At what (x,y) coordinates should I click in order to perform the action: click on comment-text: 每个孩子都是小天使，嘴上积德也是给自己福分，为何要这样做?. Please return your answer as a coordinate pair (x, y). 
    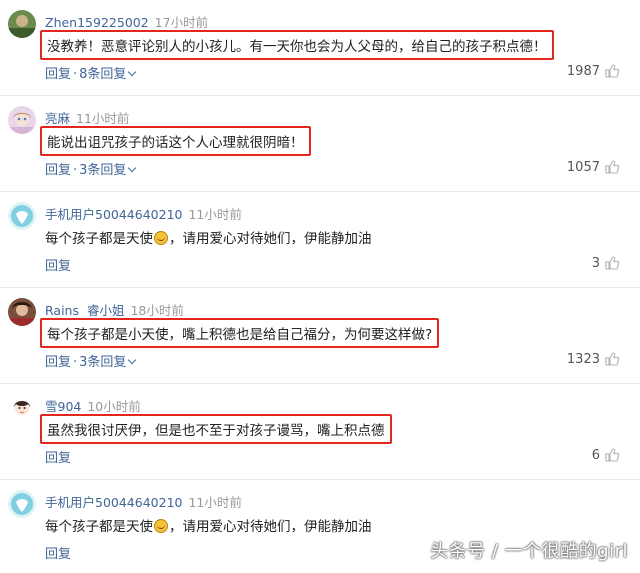
    Looking at the image, I should click on (240, 333).